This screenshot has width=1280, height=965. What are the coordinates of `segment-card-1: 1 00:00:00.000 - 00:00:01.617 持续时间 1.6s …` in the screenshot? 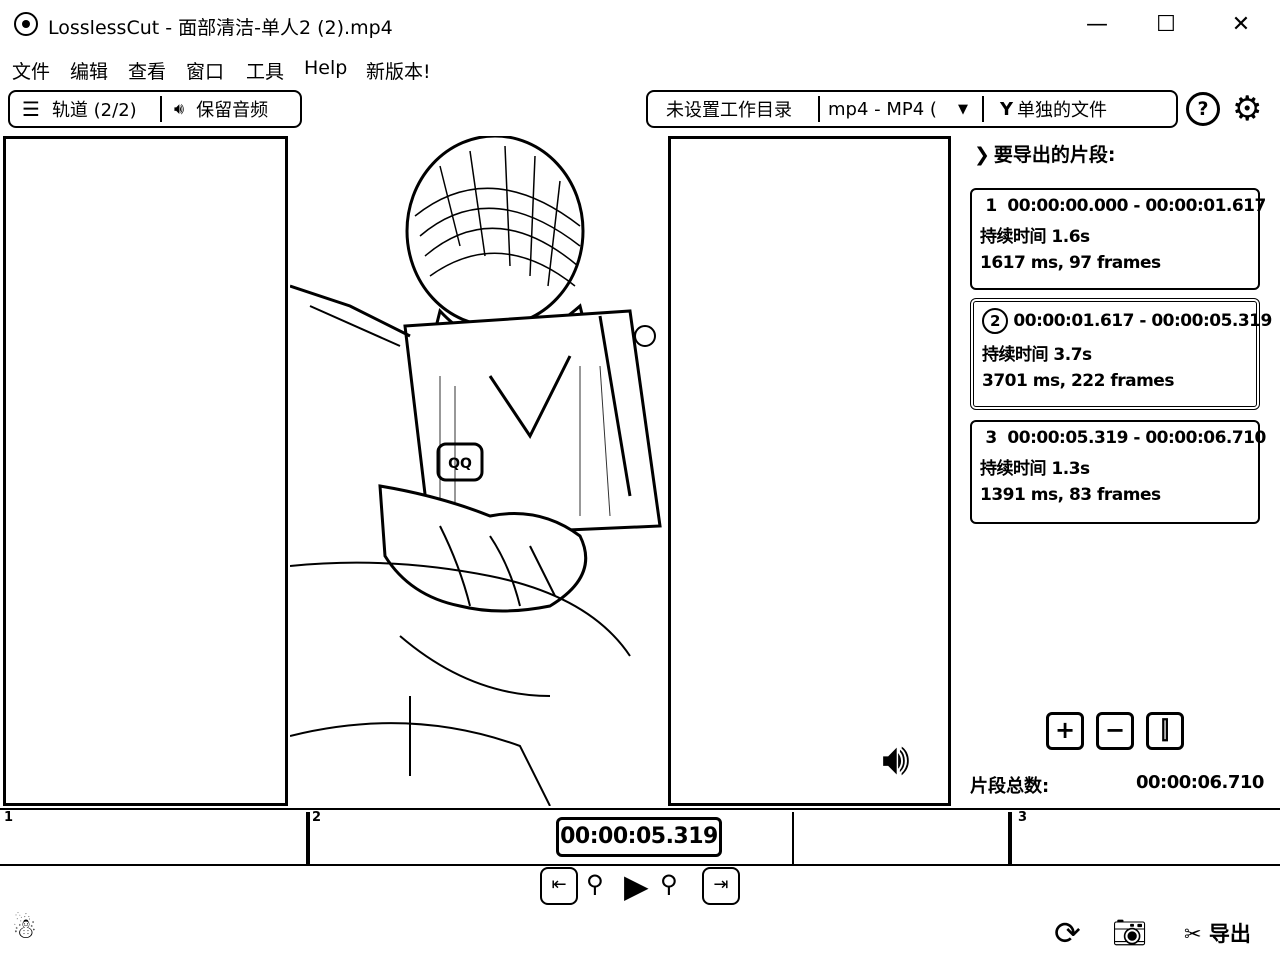 It's located at (1118, 239).